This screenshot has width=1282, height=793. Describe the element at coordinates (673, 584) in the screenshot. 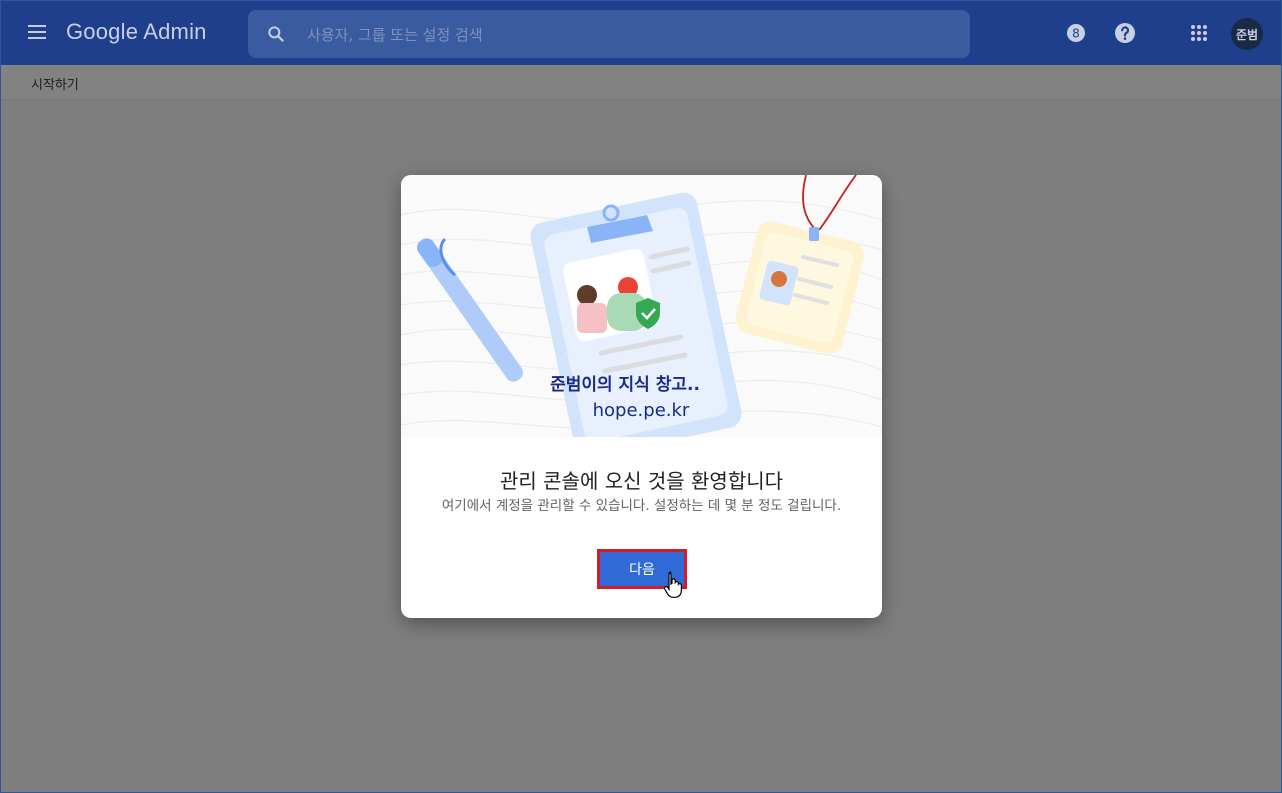

I see `hand-pointer-icon` at that location.